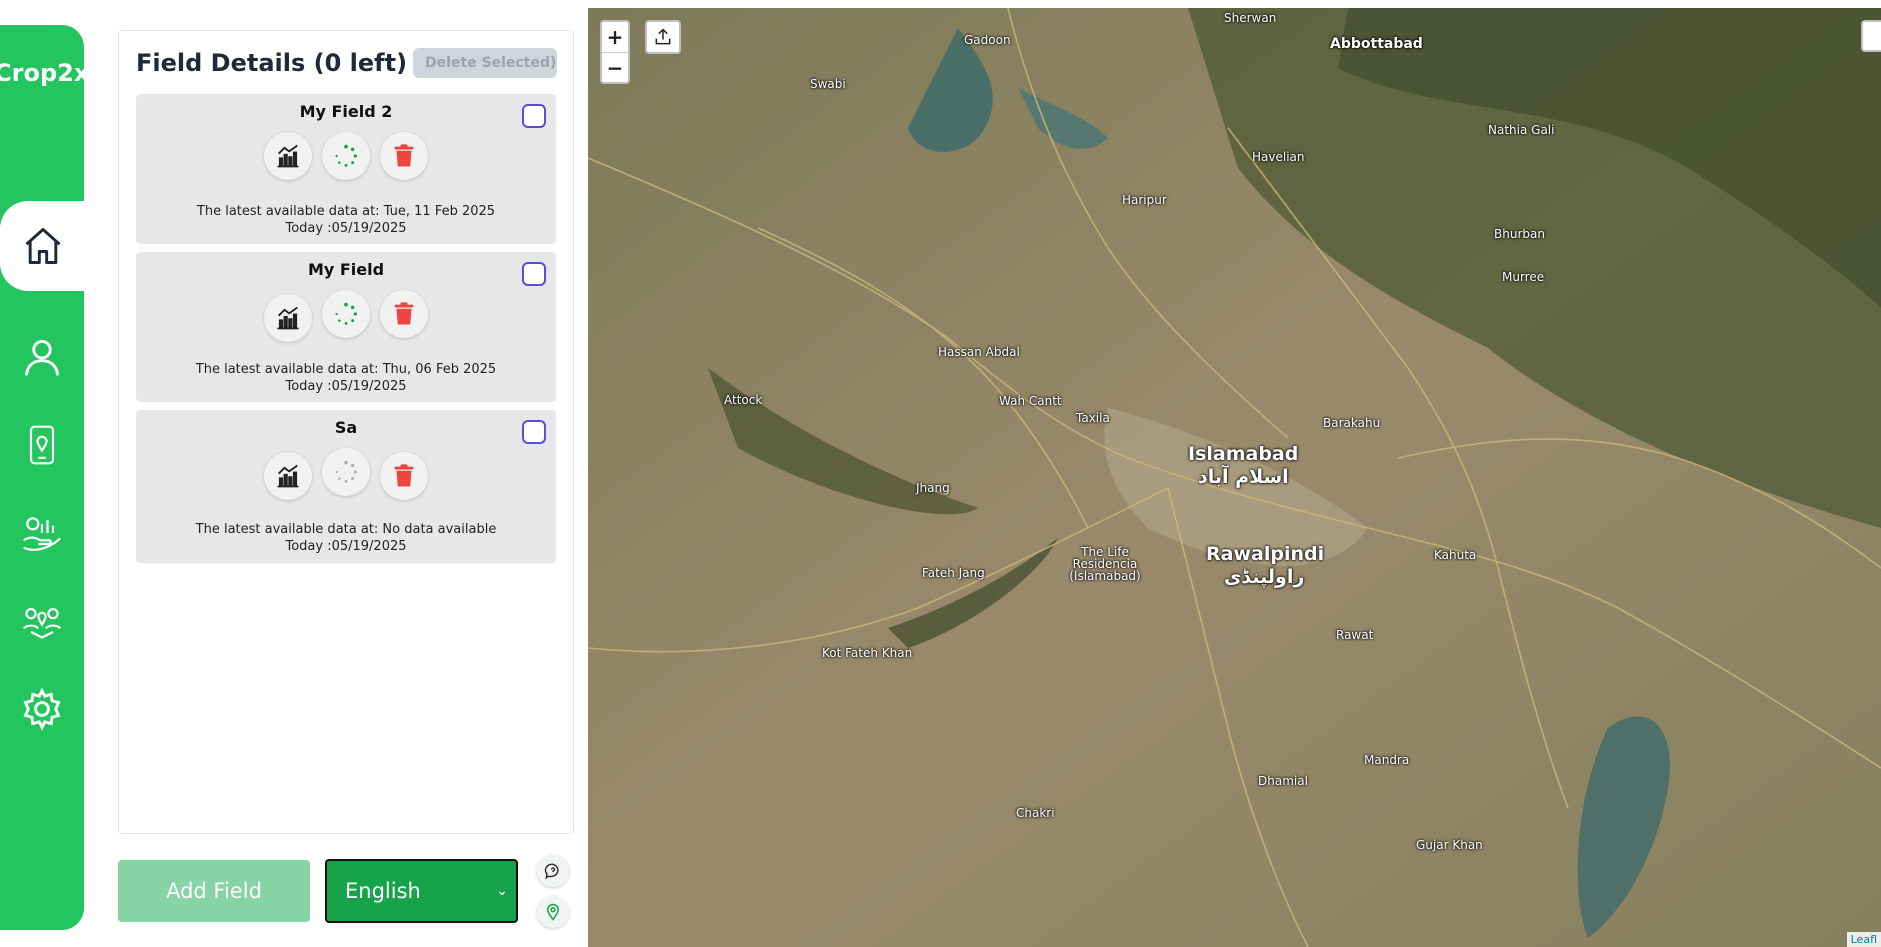 The height and width of the screenshot is (947, 1881). What do you see at coordinates (615, 37) in the screenshot?
I see `zoom-in-button: +` at bounding box center [615, 37].